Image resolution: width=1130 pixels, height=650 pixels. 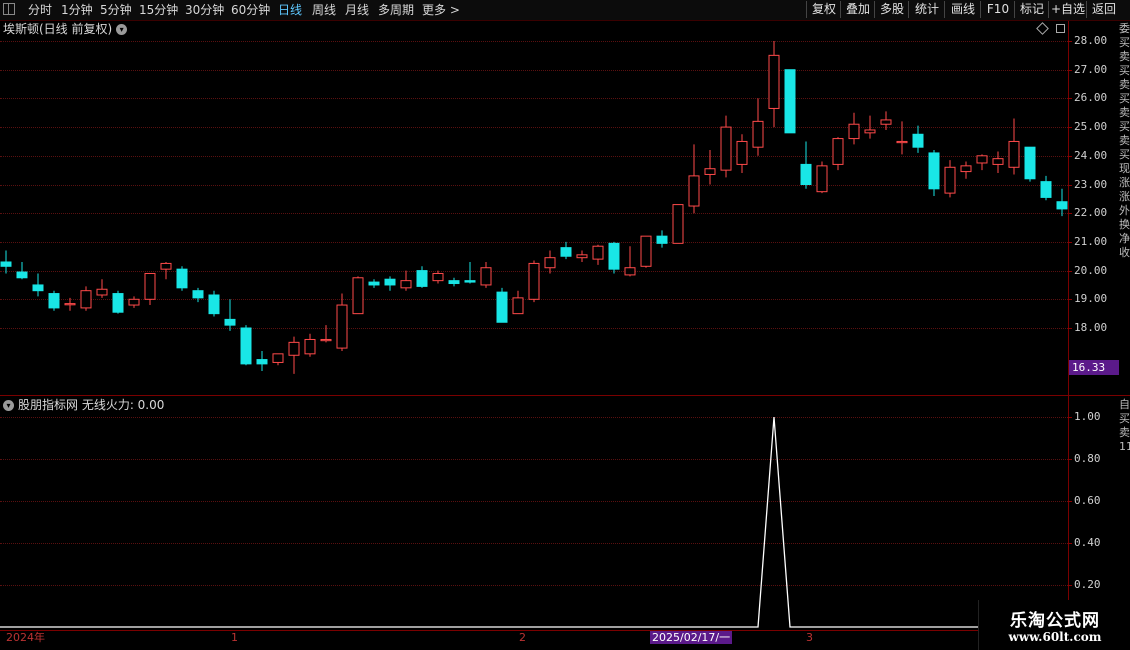 What do you see at coordinates (1096, 242) in the screenshot?
I see `price-tick-label: 21.00` at bounding box center [1096, 242].